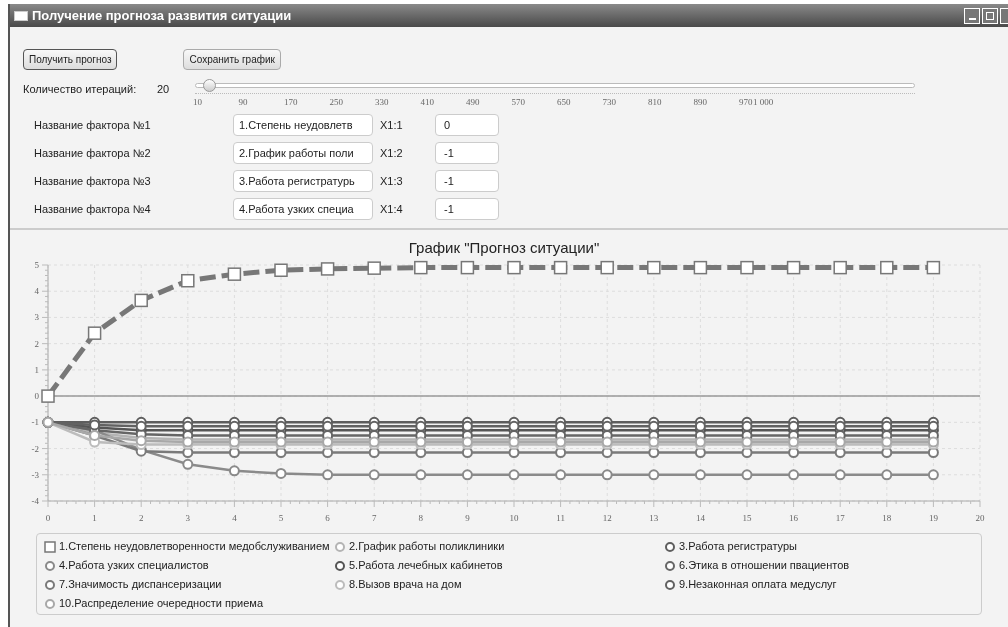  What do you see at coordinates (504, 248) in the screenshot?
I see `chart-title: График "Прогноз ситуации"` at bounding box center [504, 248].